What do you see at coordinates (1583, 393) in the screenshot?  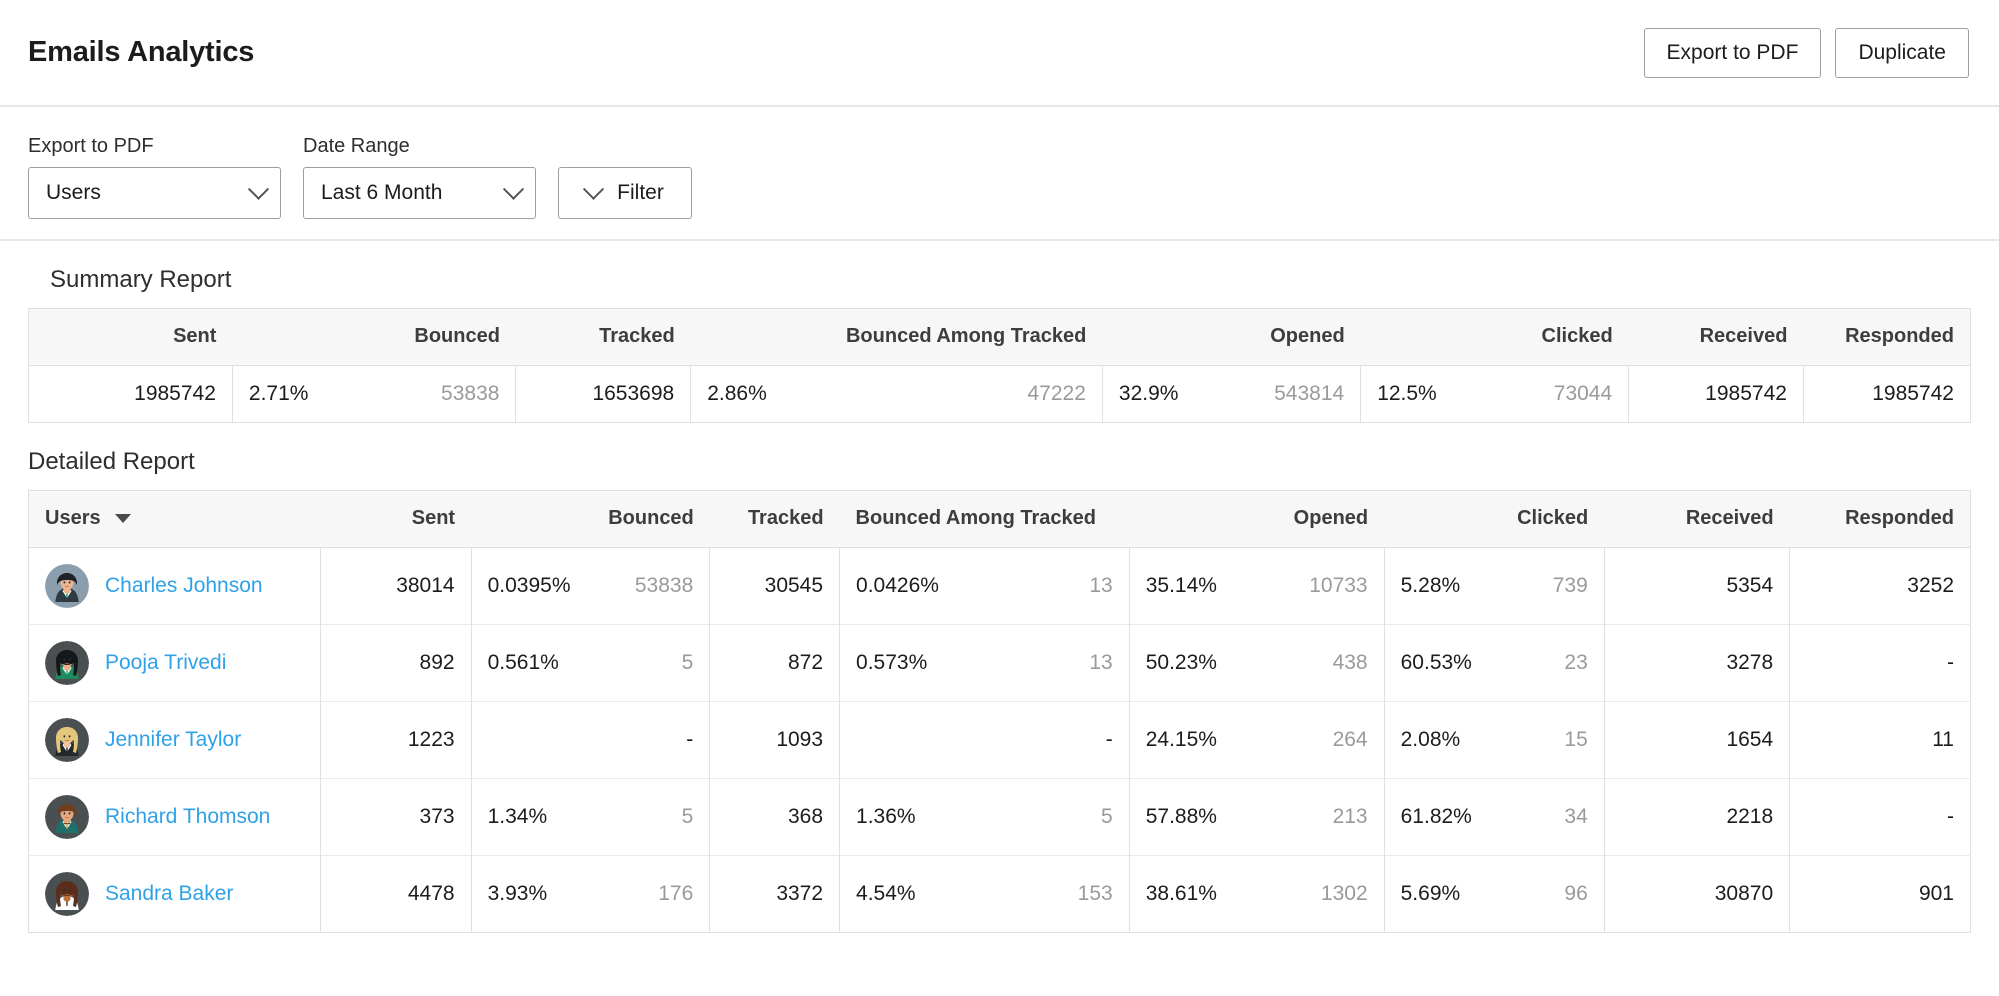 I see `summary-clicked-count: 73044` at bounding box center [1583, 393].